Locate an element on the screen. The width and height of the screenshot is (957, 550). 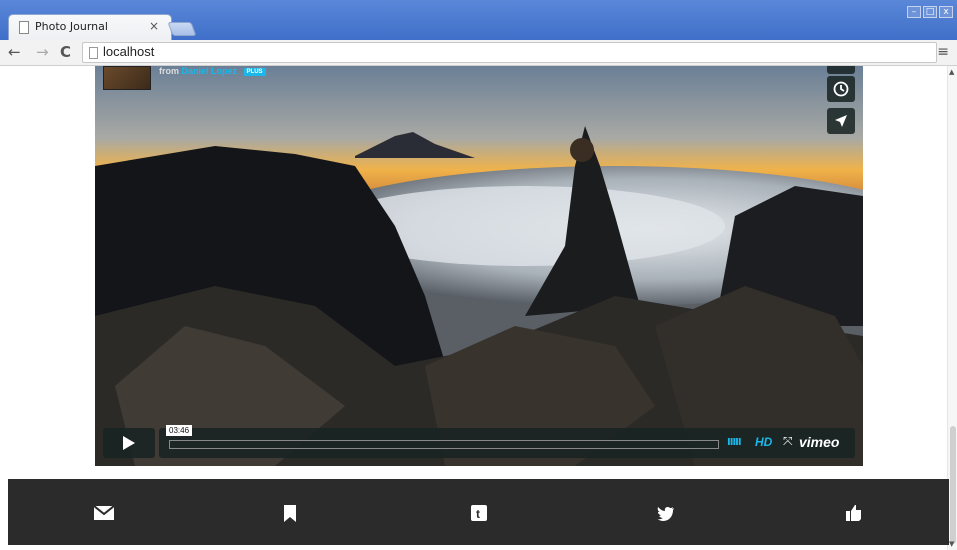
menu-icon: ≡ is located at coordinates (943, 52).